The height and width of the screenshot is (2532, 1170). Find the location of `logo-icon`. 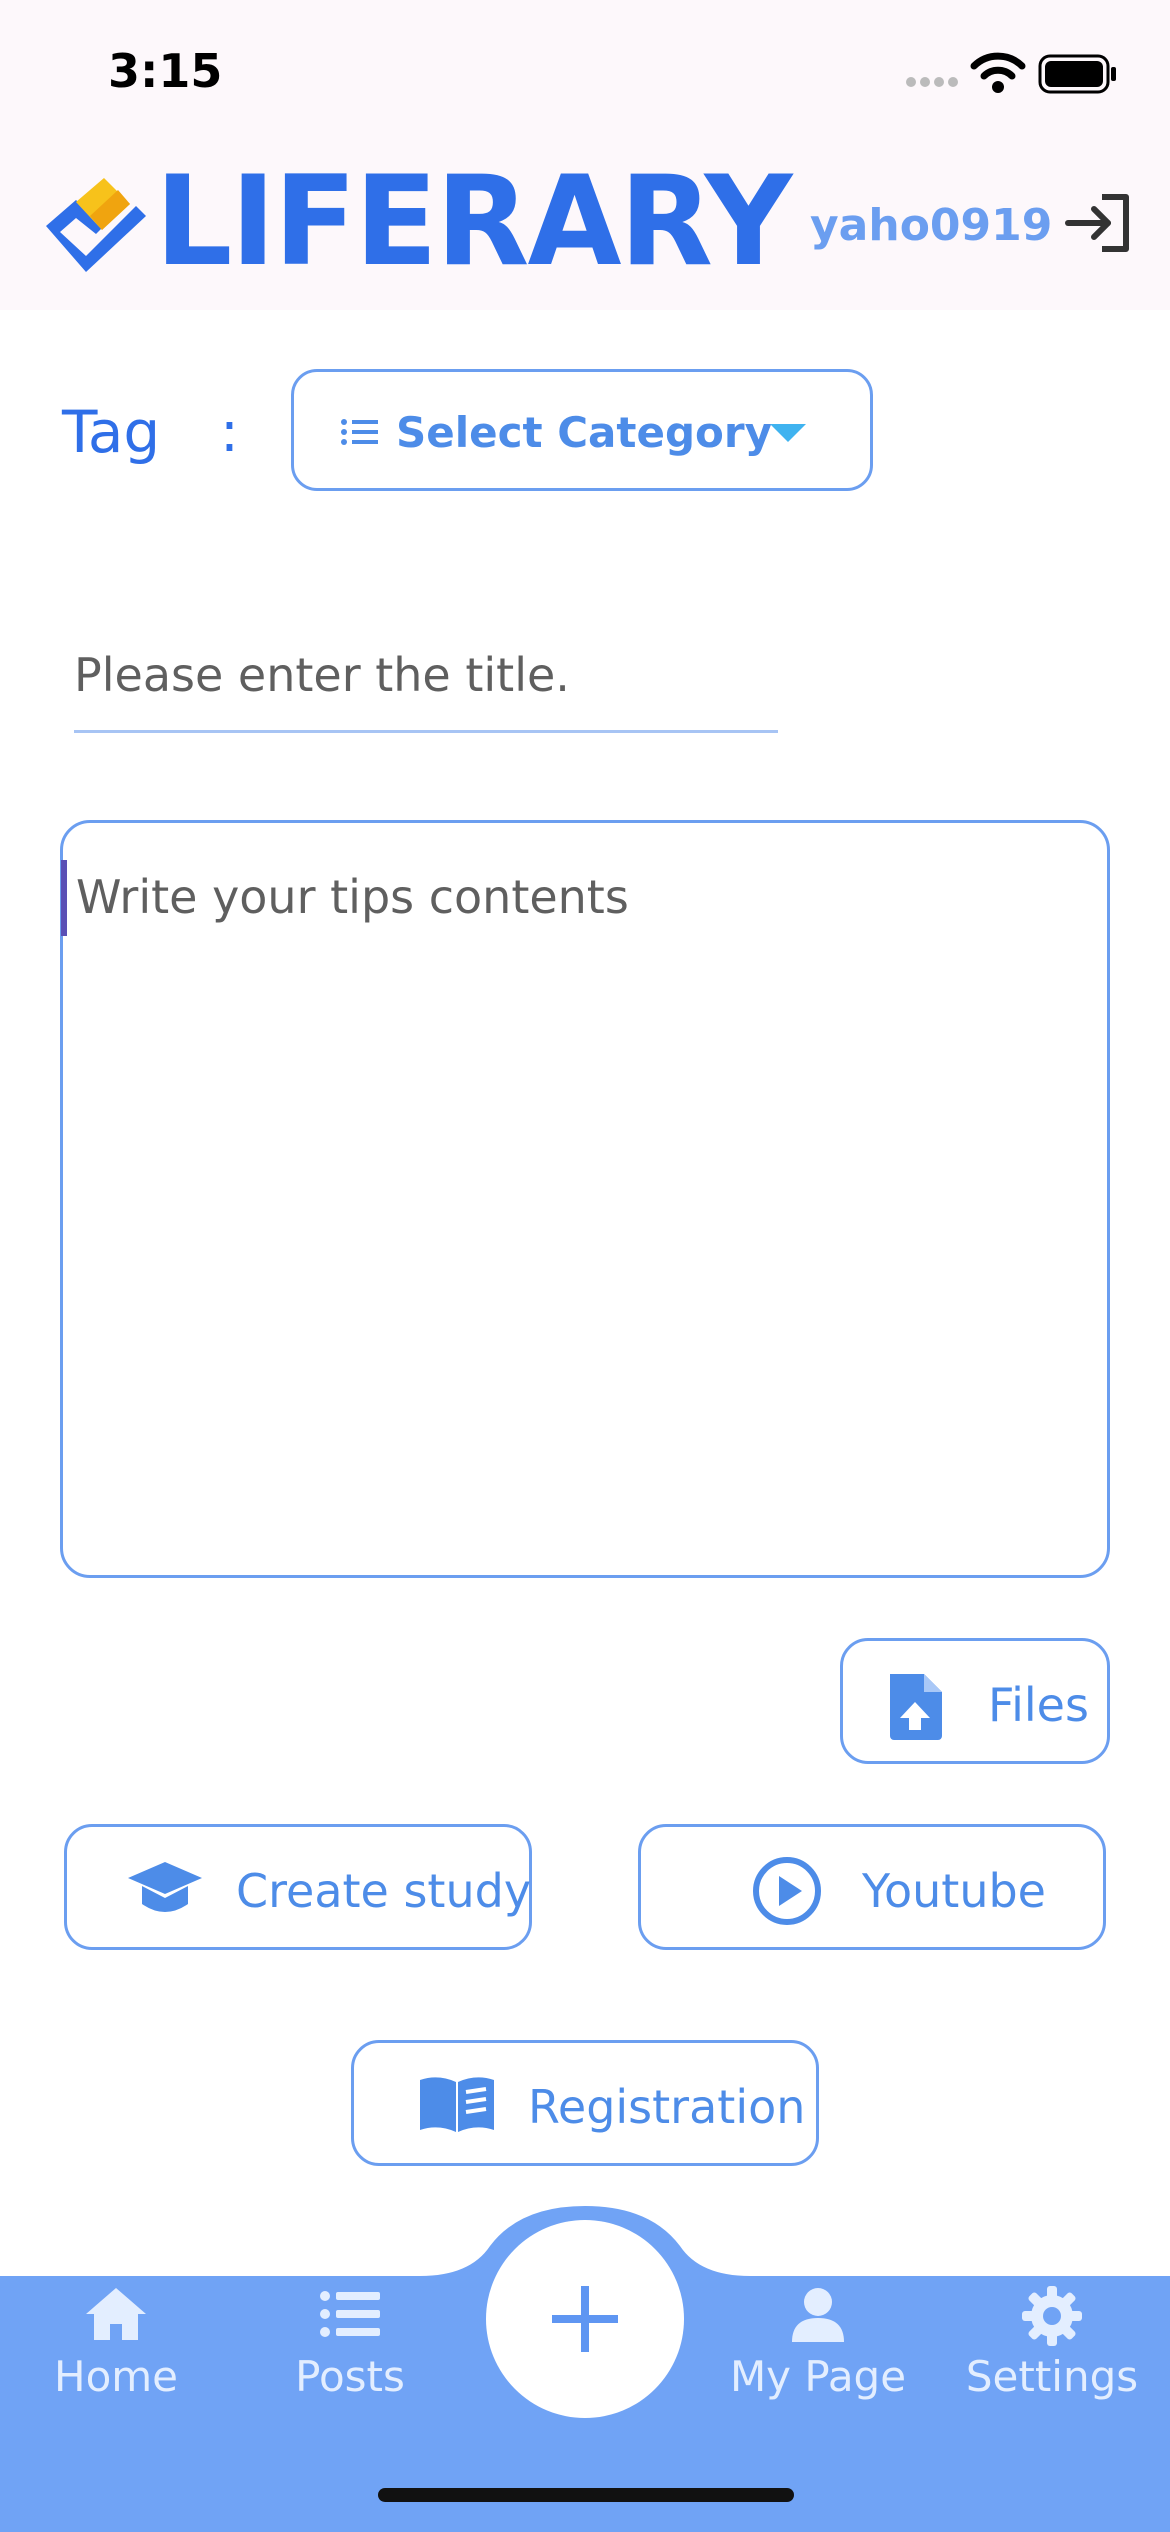

logo-icon is located at coordinates (96, 225).